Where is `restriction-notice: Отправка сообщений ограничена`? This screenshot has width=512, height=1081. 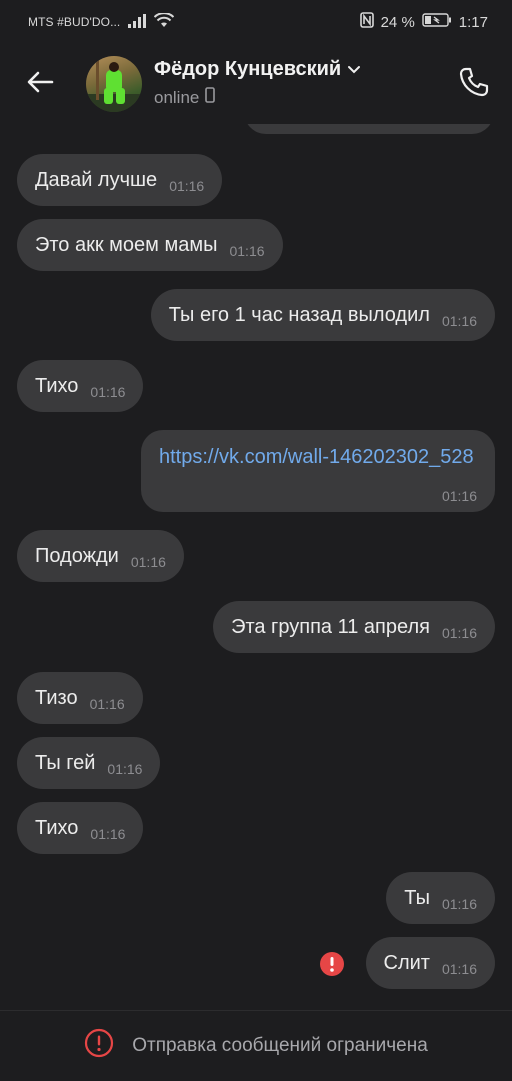 restriction-notice: Отправка сообщений ограничена is located at coordinates (280, 1045).